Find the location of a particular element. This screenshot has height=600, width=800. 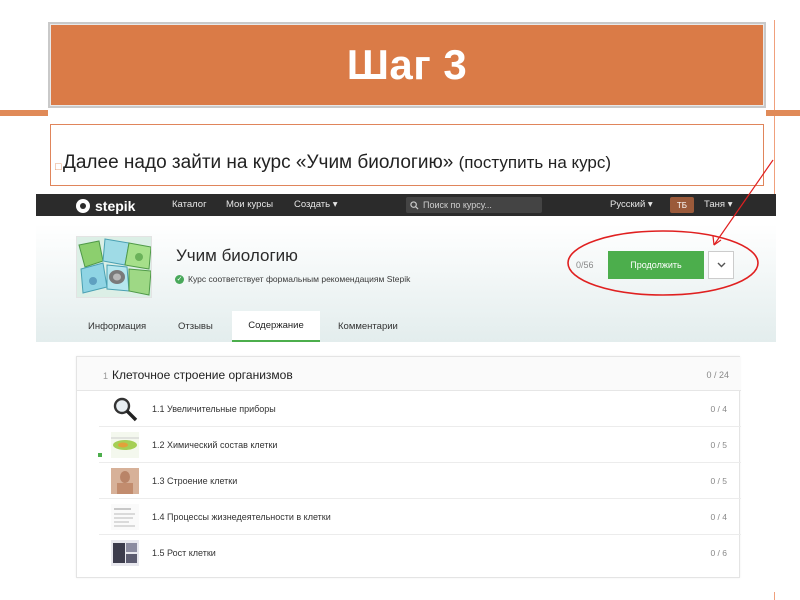

continue-button: Продолжить is located at coordinates (656, 265).